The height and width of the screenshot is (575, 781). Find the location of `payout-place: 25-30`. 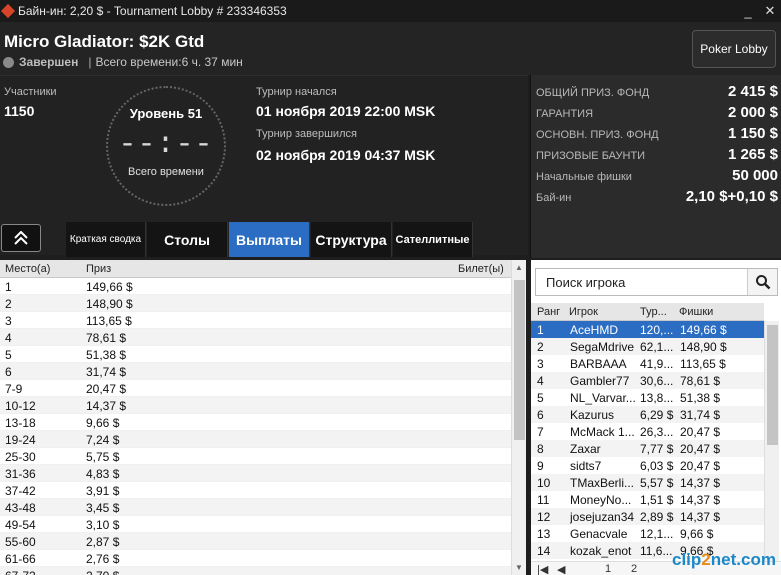

payout-place: 25-30 is located at coordinates (20, 457).